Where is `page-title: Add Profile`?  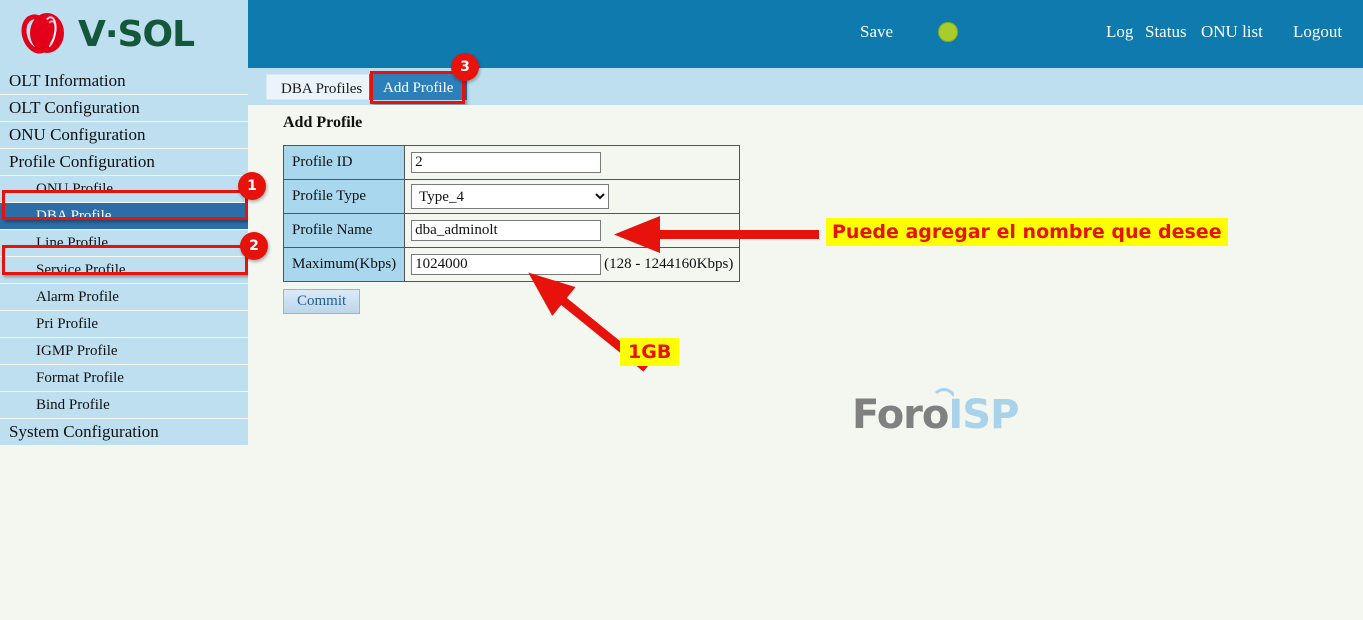
page-title: Add Profile is located at coordinates (323, 122).